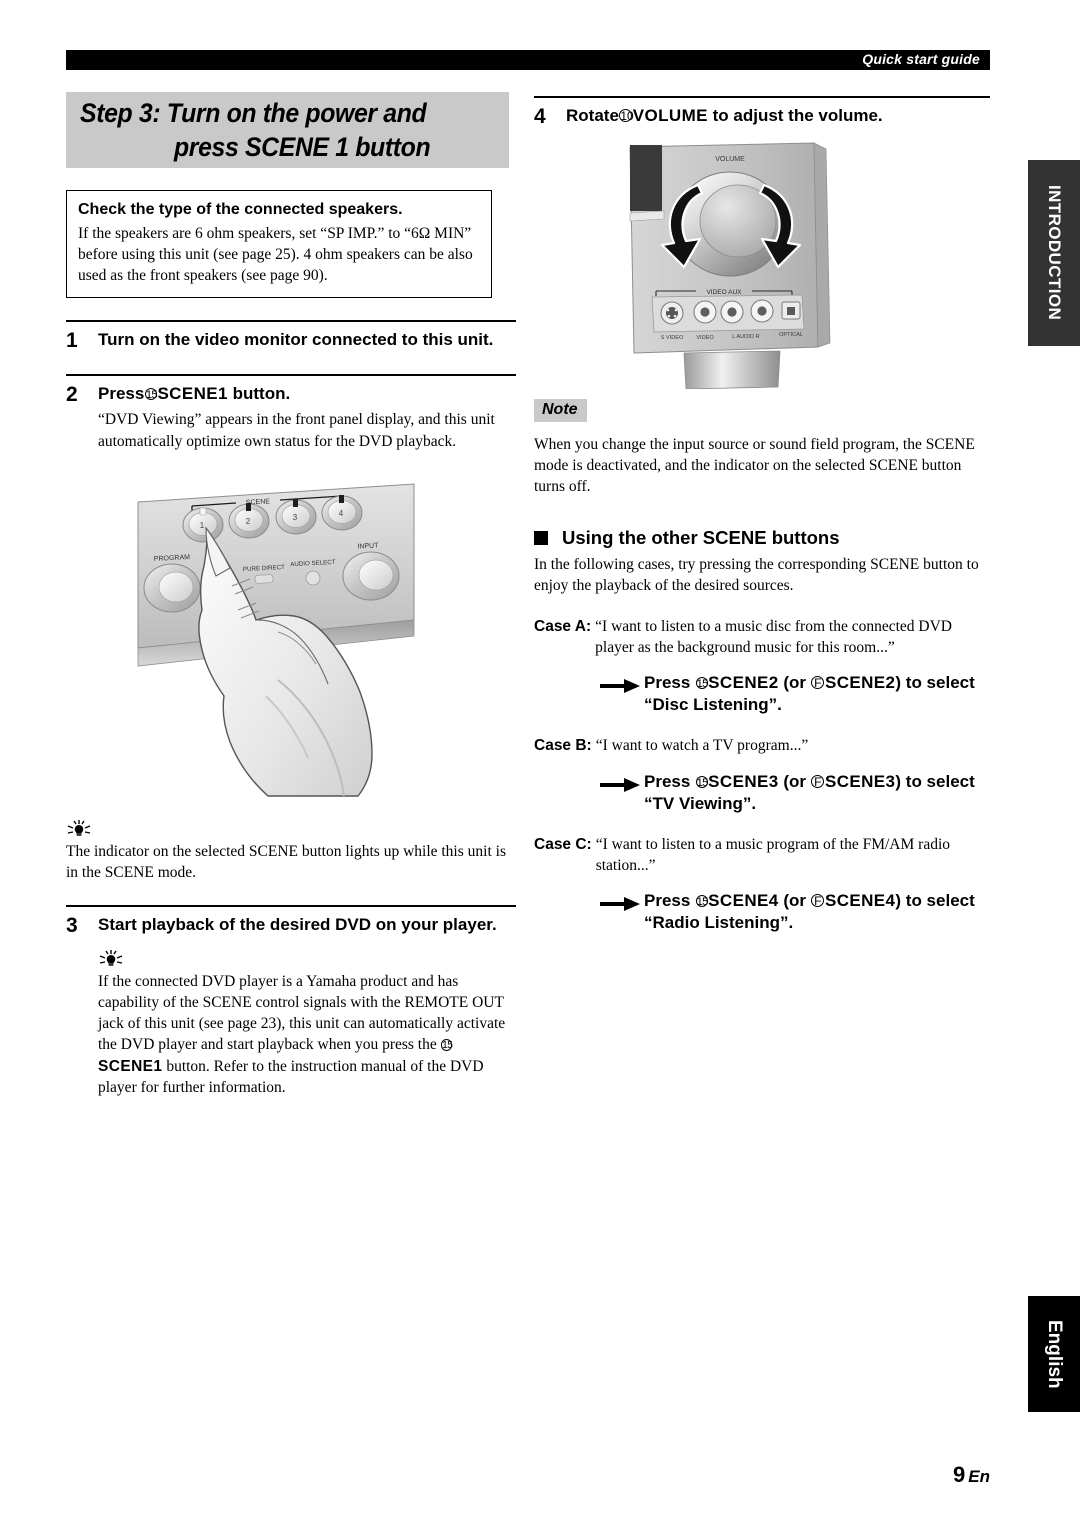 This screenshot has width=1080, height=1526. What do you see at coordinates (72, 926) in the screenshot?
I see `step-3-number: 3` at bounding box center [72, 926].